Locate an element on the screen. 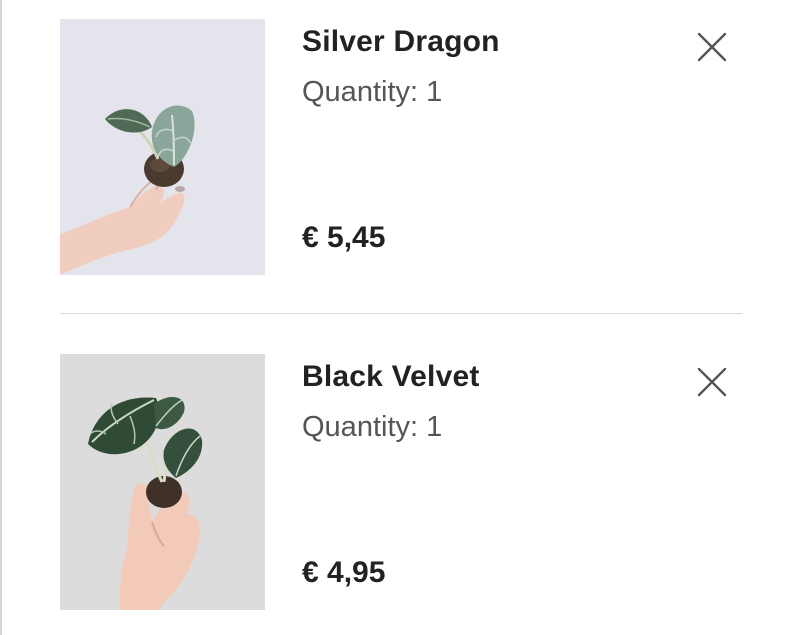 This screenshot has height=635, width=800. product-price: € 4,95 is located at coordinates (344, 572).